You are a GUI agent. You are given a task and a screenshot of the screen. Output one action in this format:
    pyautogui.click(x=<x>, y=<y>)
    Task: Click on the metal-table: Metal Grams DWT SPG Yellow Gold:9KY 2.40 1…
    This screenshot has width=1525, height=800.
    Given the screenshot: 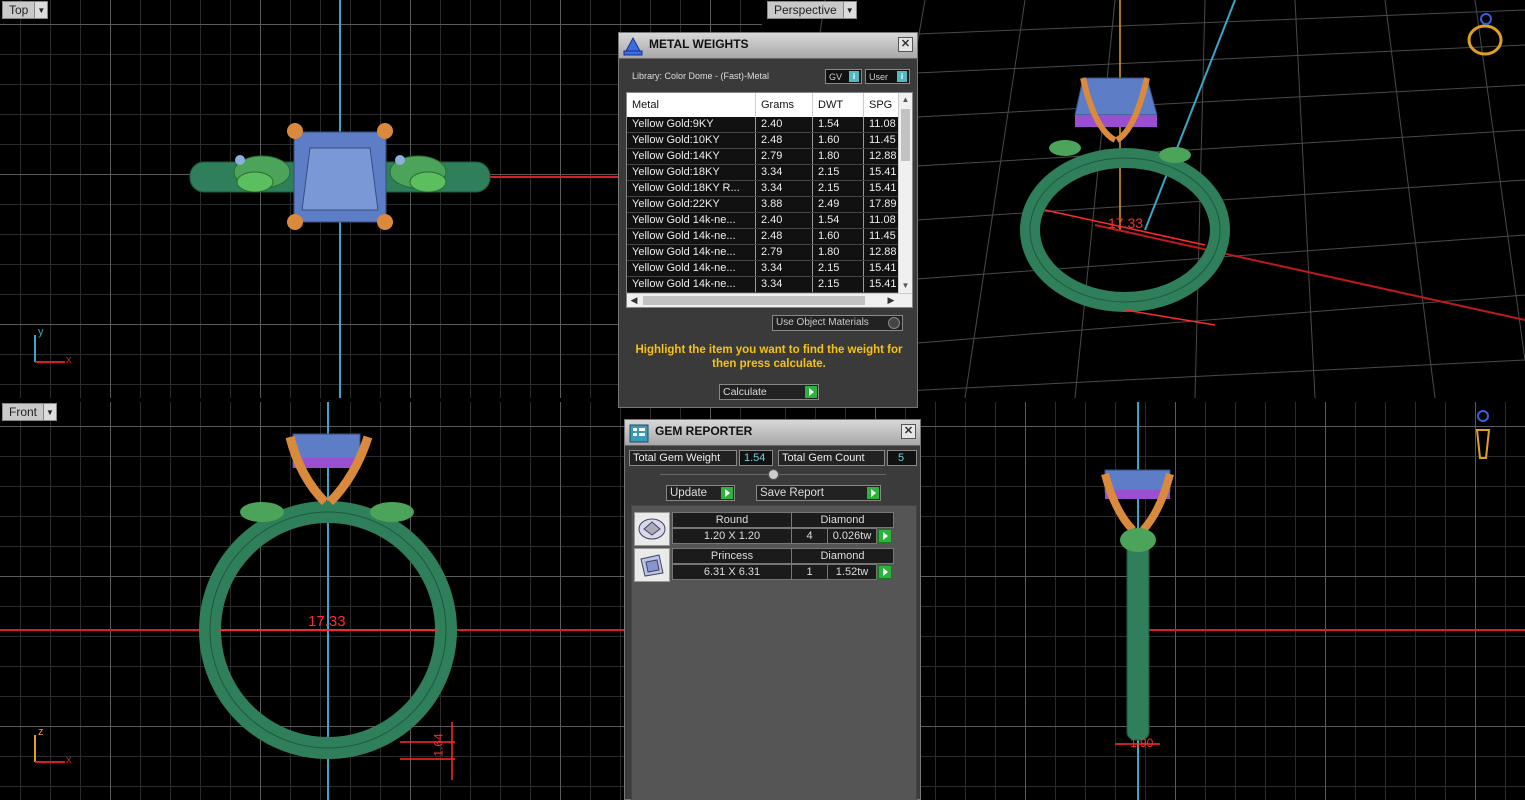 What is the action you would take?
    pyautogui.click(x=769, y=200)
    